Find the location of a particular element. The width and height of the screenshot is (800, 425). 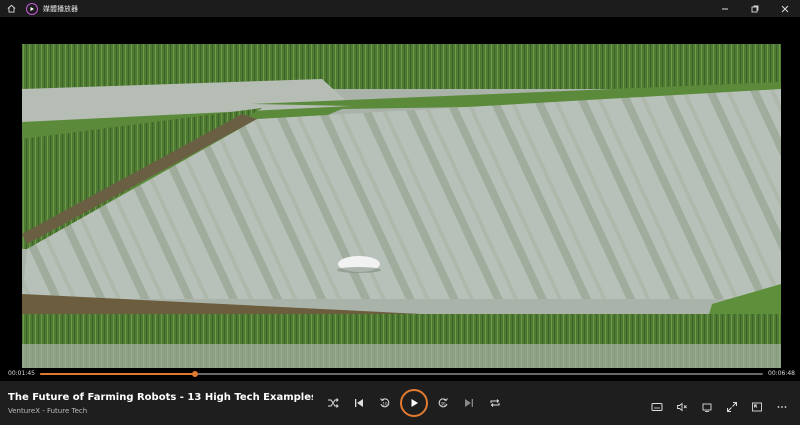

next-button is located at coordinates (469, 403).